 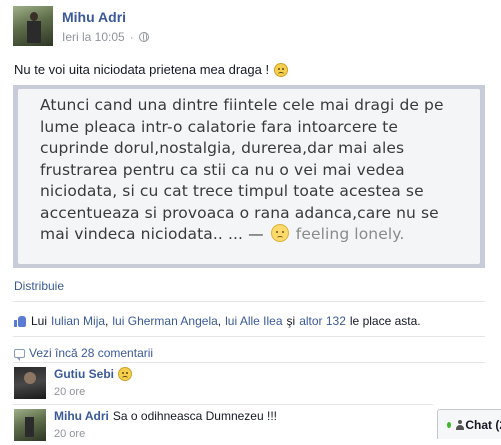 I want to click on author-avatar, so click(x=33, y=26).